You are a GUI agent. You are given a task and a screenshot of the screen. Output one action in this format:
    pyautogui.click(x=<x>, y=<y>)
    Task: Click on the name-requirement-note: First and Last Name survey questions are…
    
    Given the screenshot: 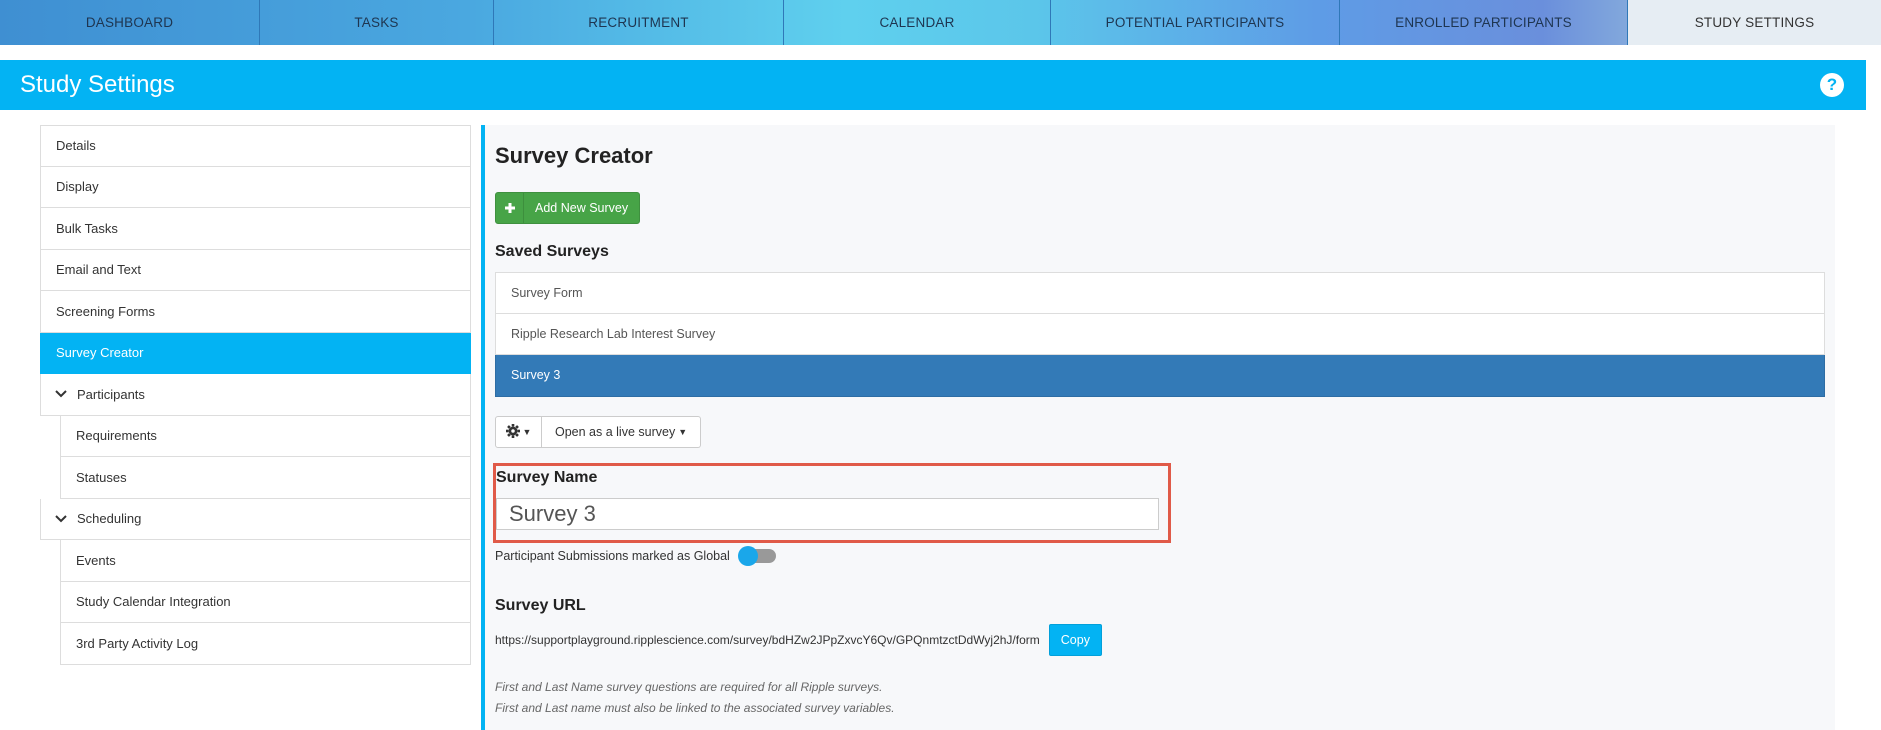 What is the action you would take?
    pyautogui.click(x=689, y=687)
    